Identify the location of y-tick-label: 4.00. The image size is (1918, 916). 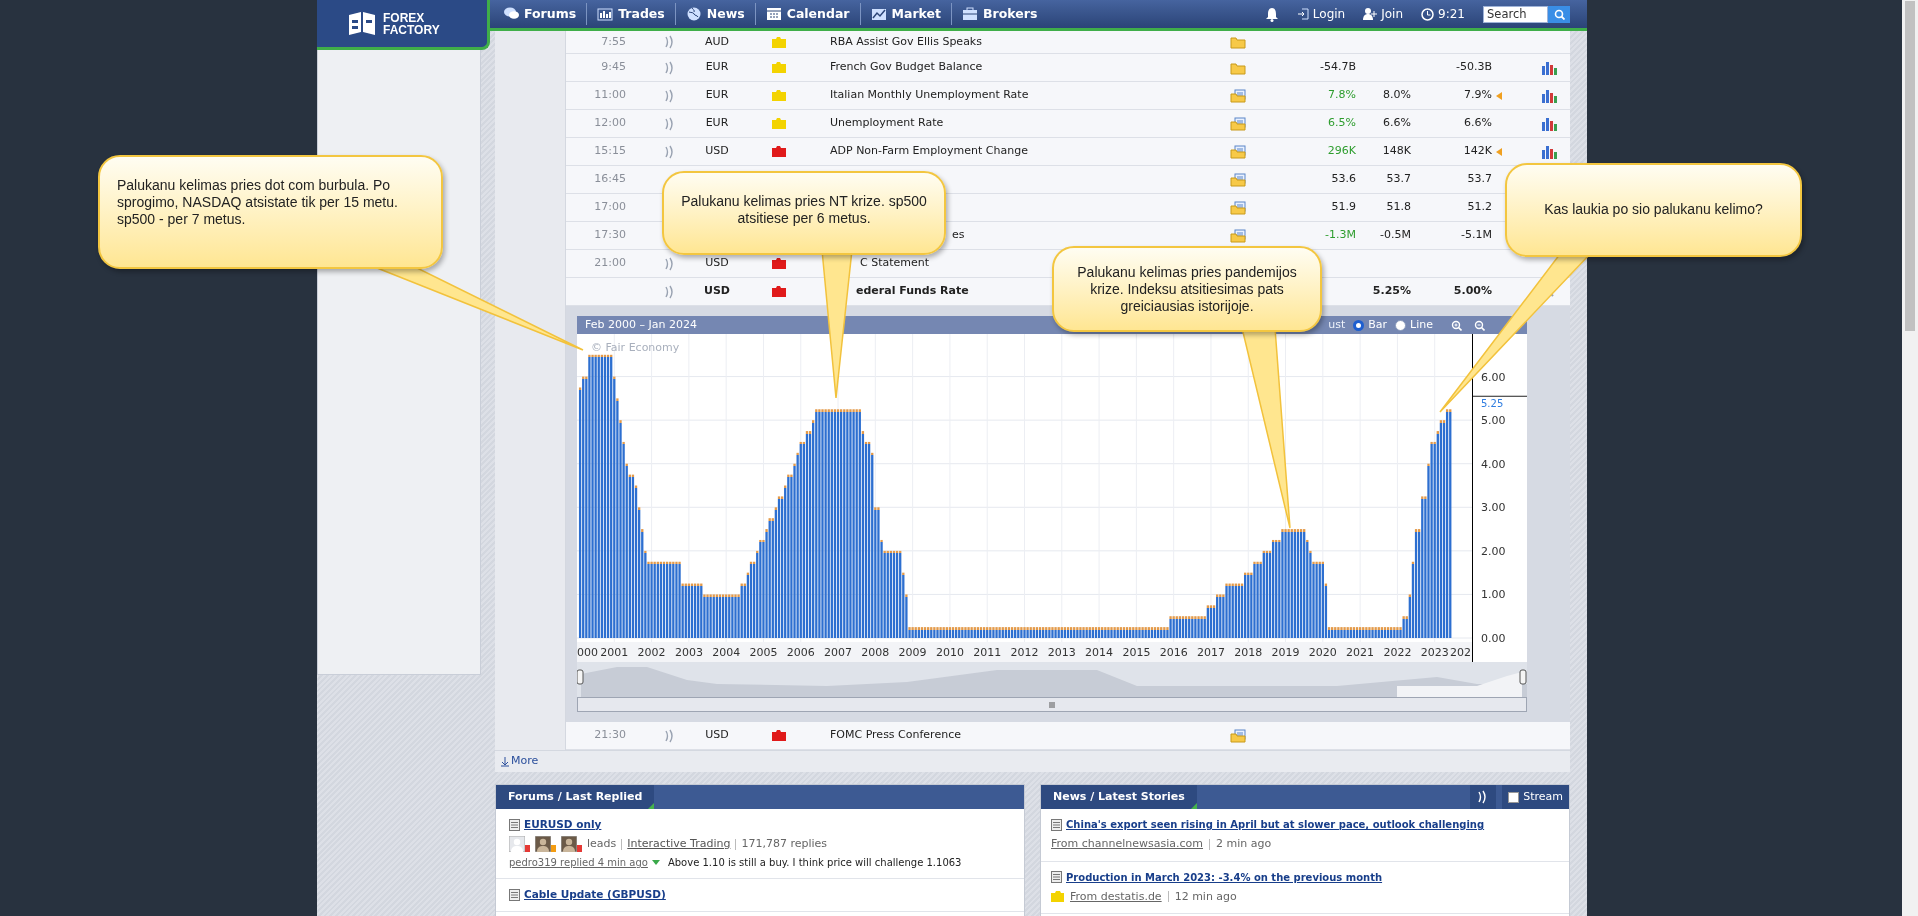
(1493, 464).